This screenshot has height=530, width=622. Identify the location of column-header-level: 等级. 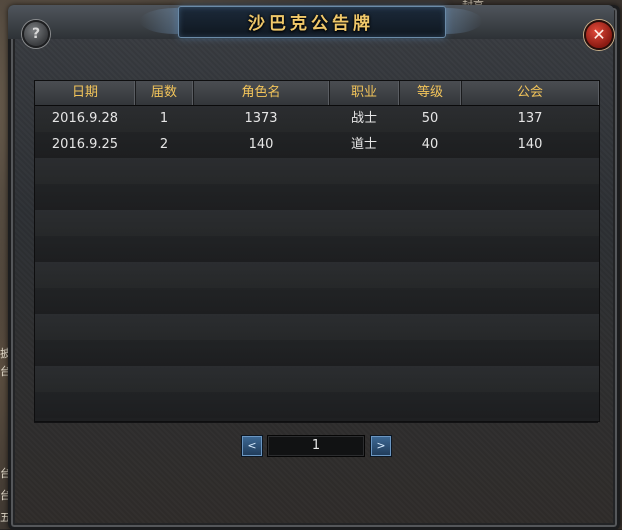
(430, 93).